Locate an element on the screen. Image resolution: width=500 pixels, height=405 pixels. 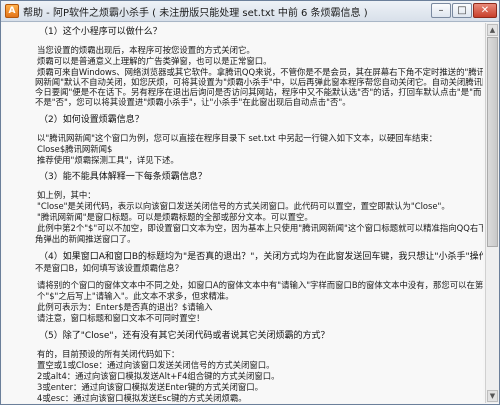
question-4-continued: 不是窗口B，如何填写该设置烦霸信息？ is located at coordinates (109, 268).